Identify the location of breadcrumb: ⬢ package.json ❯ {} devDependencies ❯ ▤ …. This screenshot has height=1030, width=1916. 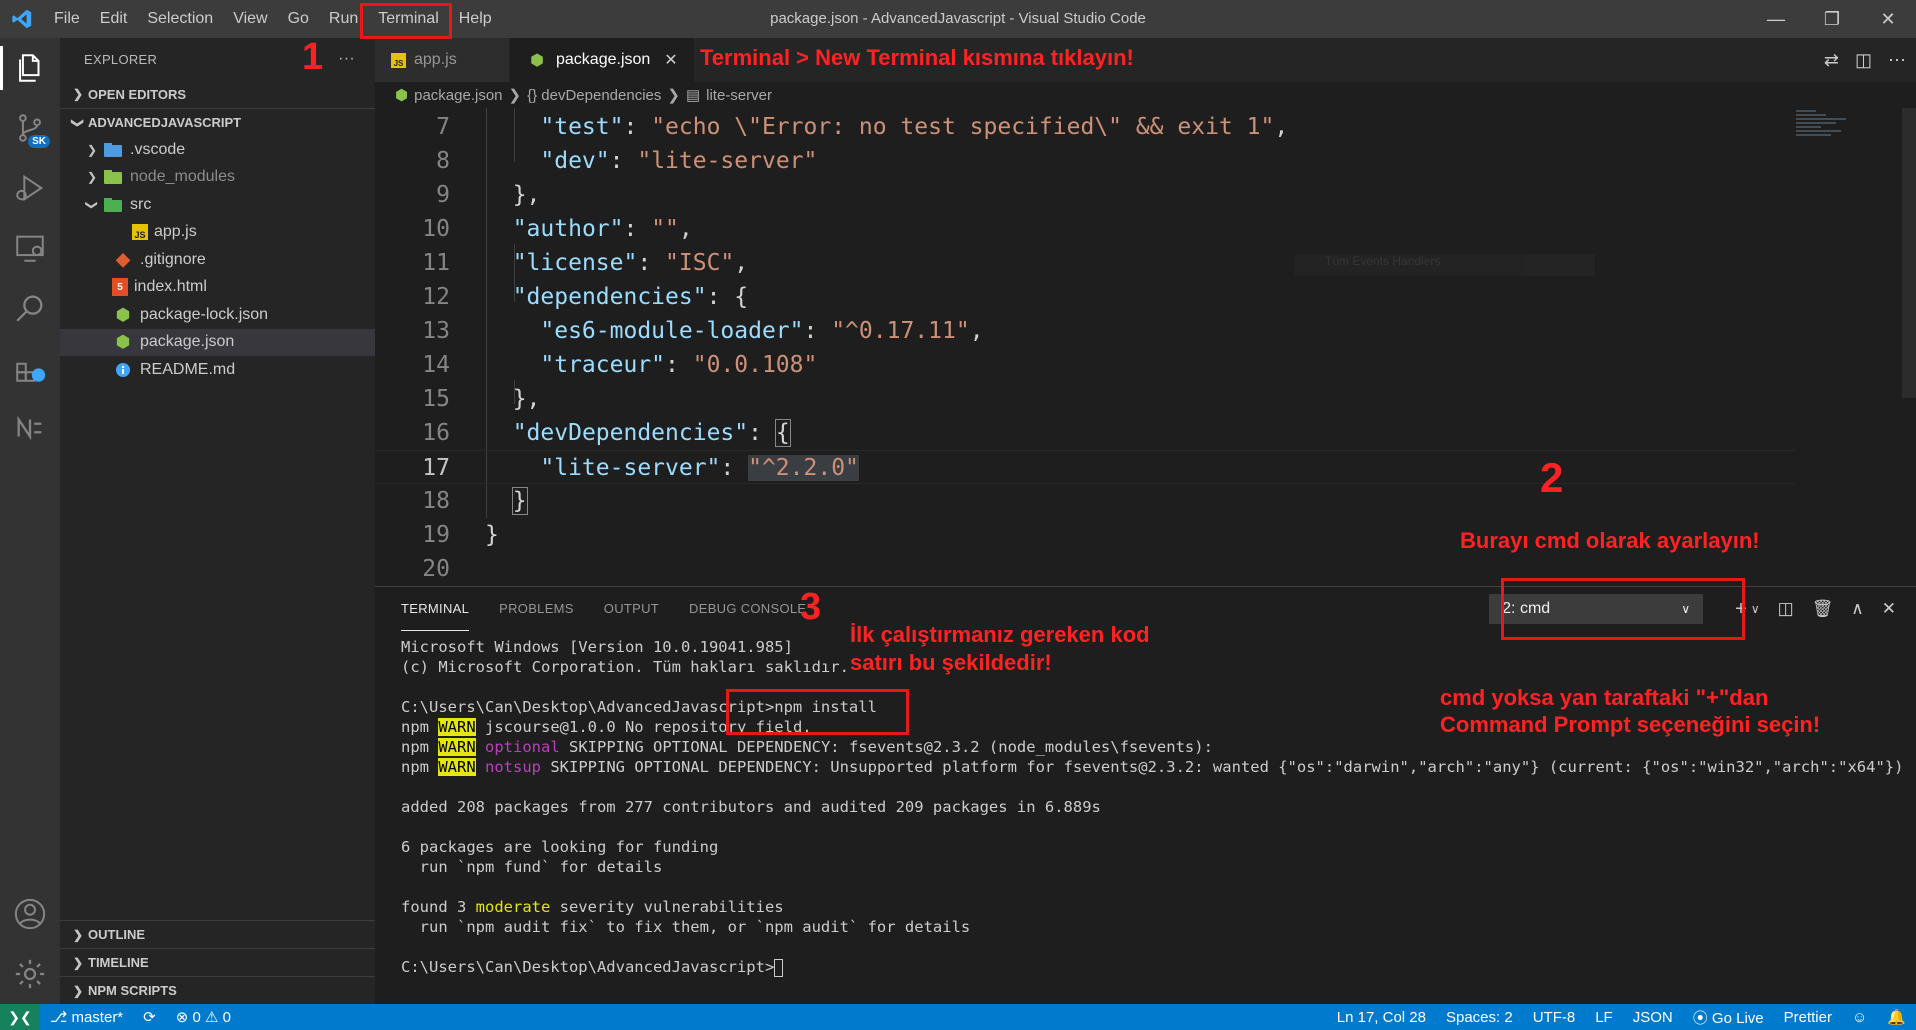
(1145, 95).